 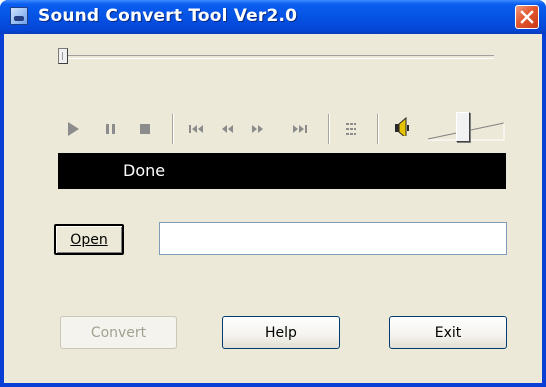 What do you see at coordinates (168, 16) in the screenshot?
I see `window-title: Sound Convert Tool Ver2.0` at bounding box center [168, 16].